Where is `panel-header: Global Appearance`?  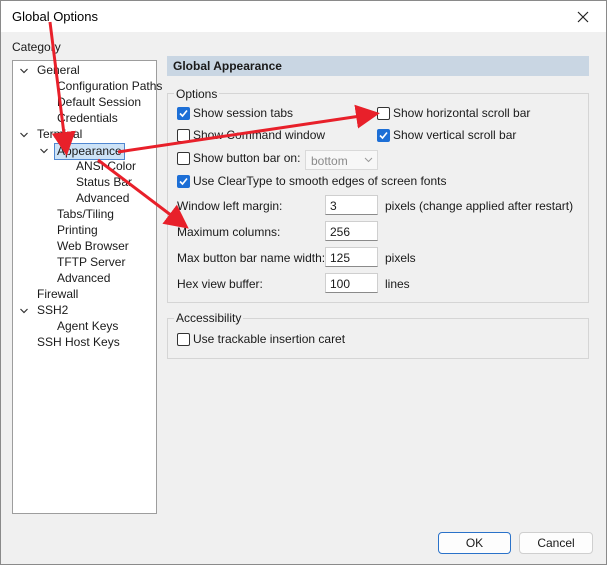
panel-header: Global Appearance is located at coordinates (378, 66).